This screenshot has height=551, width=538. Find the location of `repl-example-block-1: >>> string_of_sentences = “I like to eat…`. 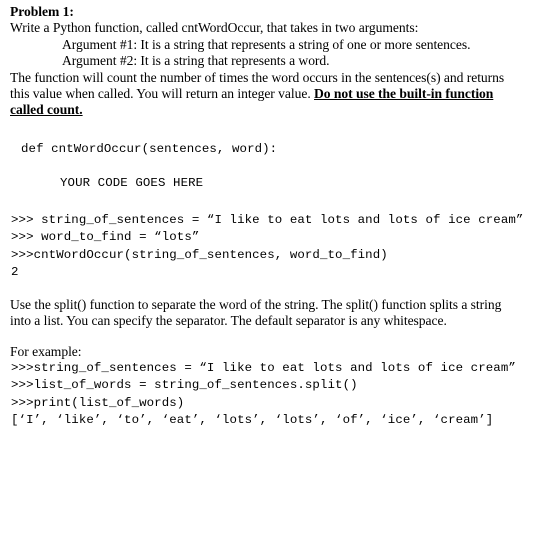

repl-example-block-1: >>> string_of_sentences = “I like to eat… is located at coordinates (267, 246).